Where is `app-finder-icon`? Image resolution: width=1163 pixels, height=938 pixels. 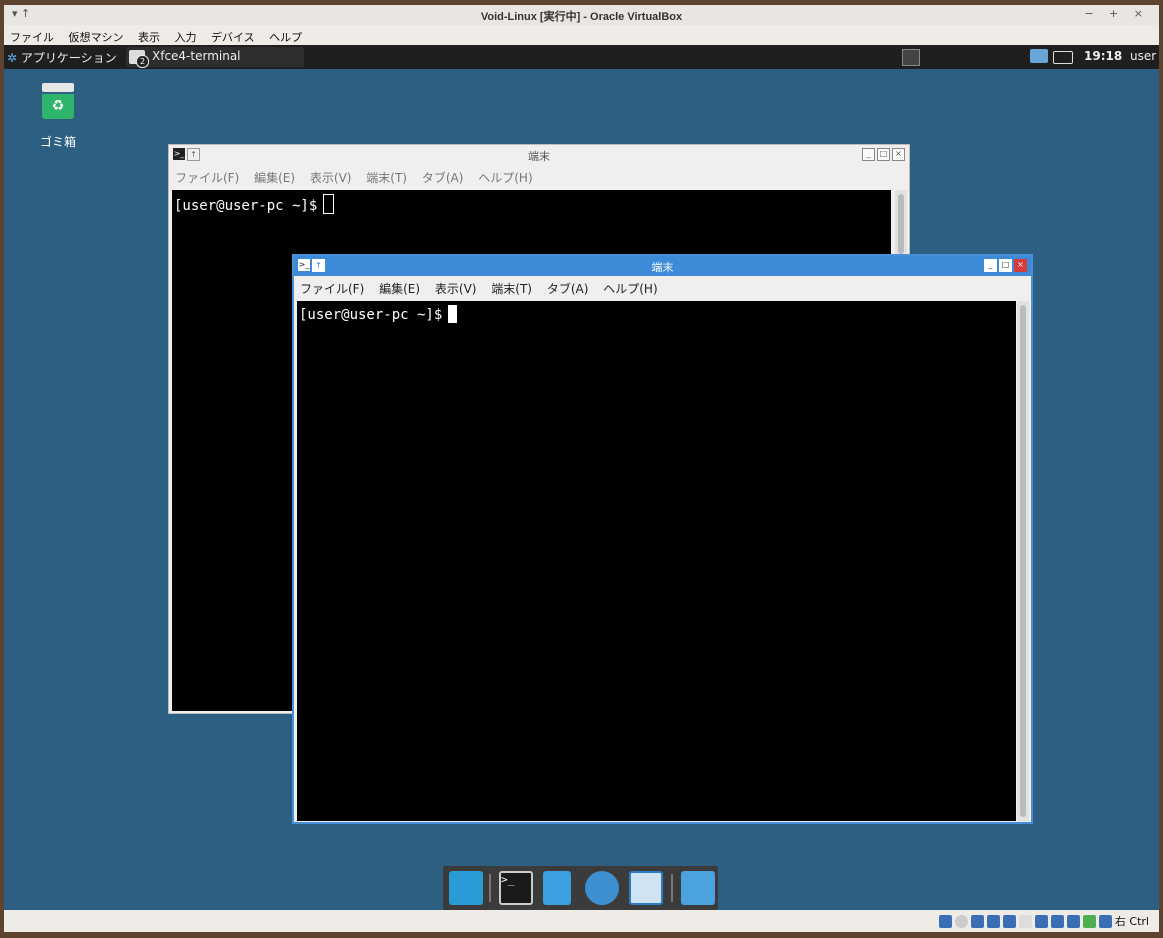
app-finder-icon is located at coordinates (646, 888).